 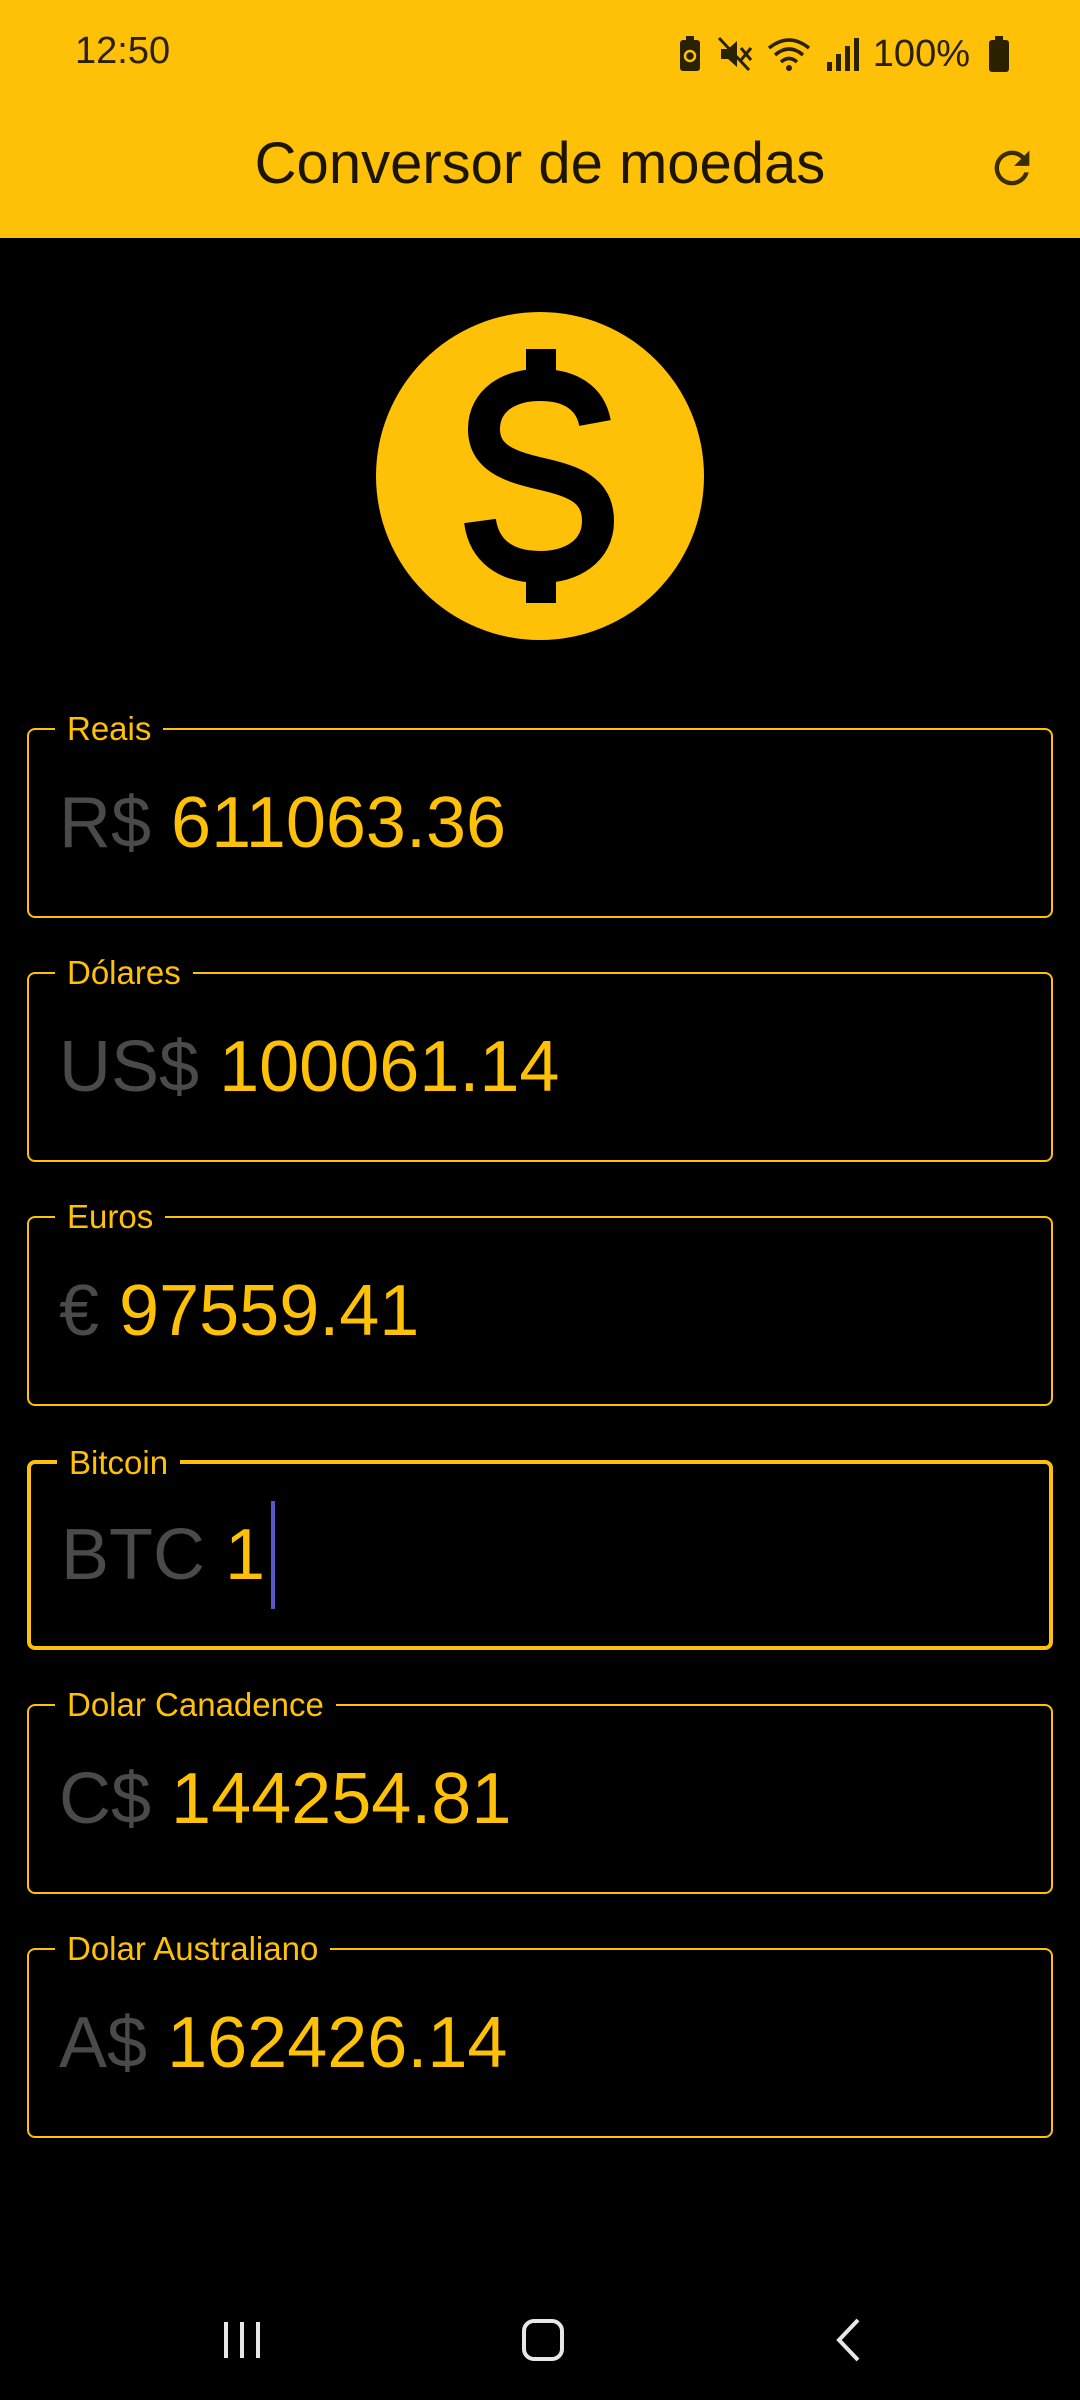 I want to click on text-cursor, so click(x=273, y=1555).